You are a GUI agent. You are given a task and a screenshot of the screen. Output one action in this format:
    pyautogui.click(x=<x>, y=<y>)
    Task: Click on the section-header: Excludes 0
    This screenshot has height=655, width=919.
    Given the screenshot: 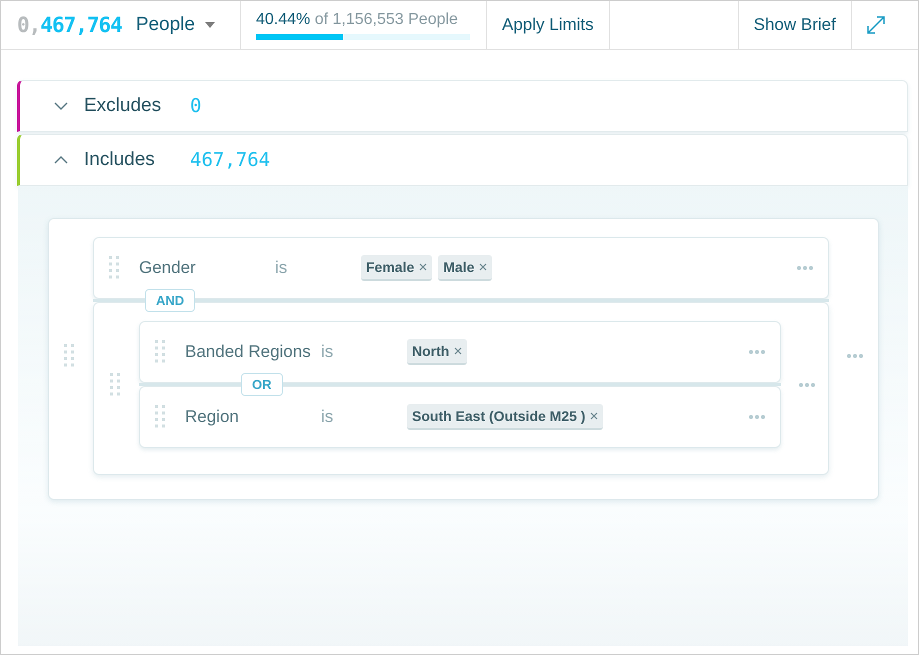 What is the action you would take?
    pyautogui.click(x=462, y=106)
    